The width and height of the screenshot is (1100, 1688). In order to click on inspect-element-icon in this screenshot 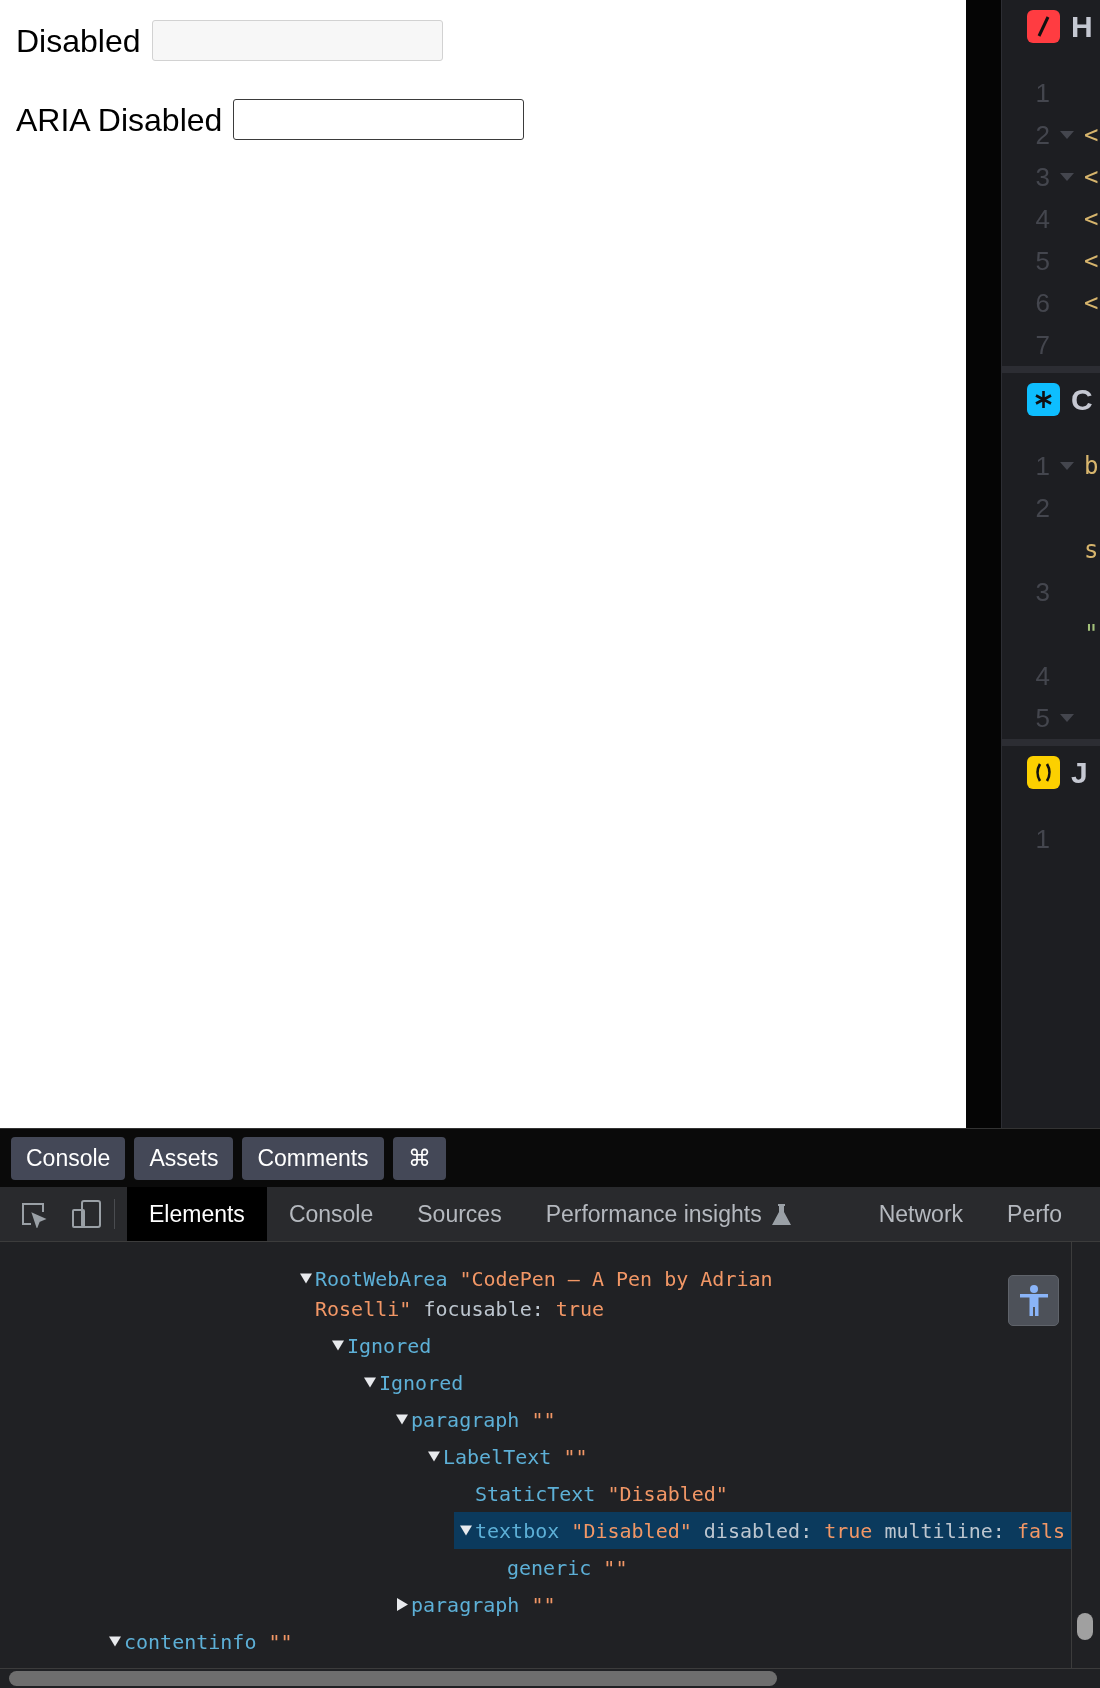, I will do `click(33, 1214)`.